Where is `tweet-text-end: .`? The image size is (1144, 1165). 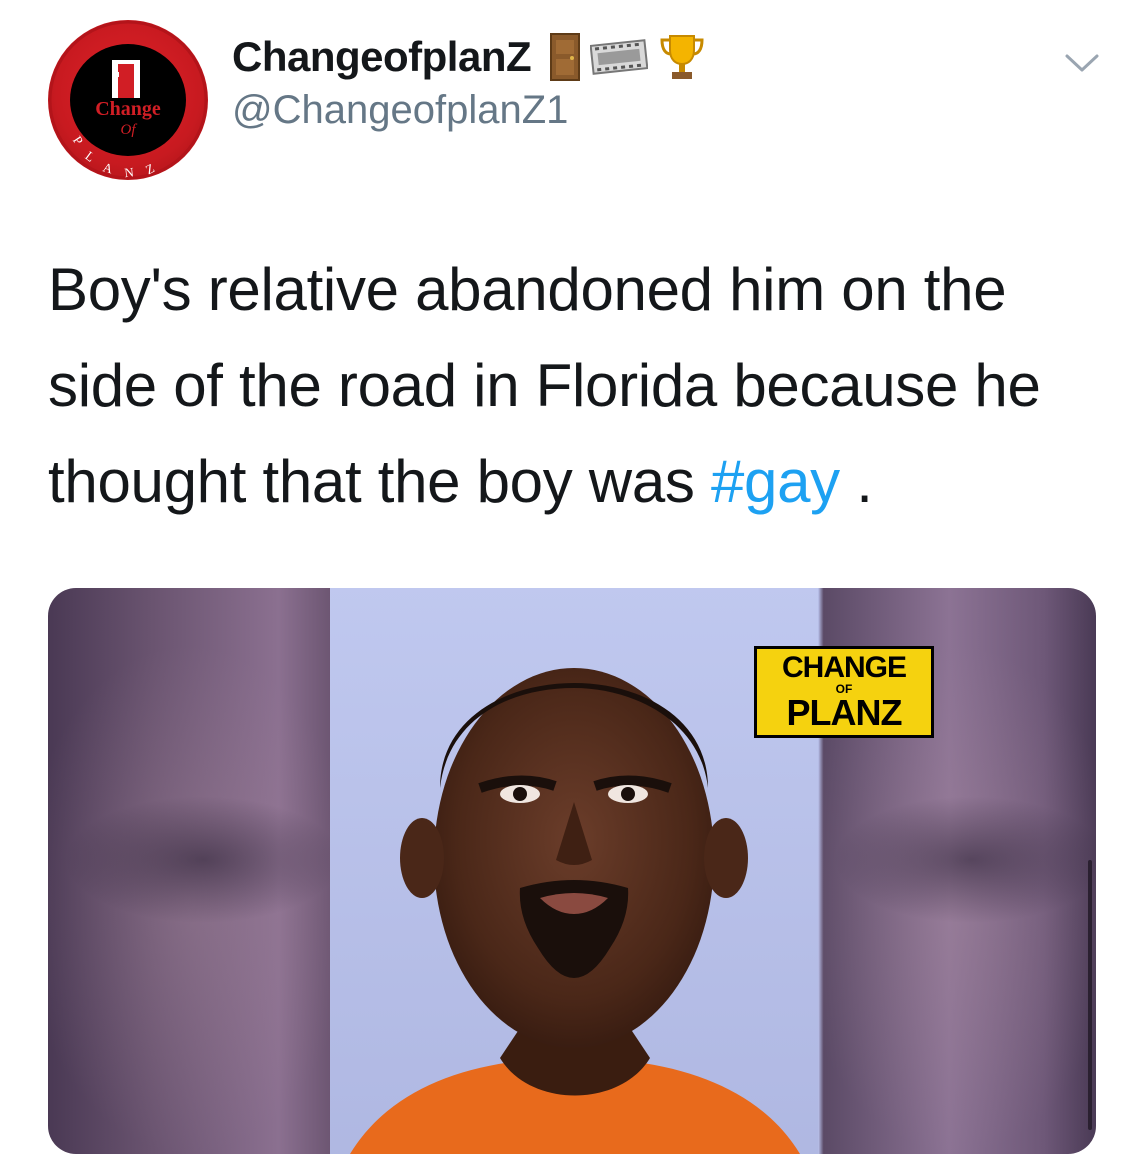 tweet-text-end: . is located at coordinates (856, 481).